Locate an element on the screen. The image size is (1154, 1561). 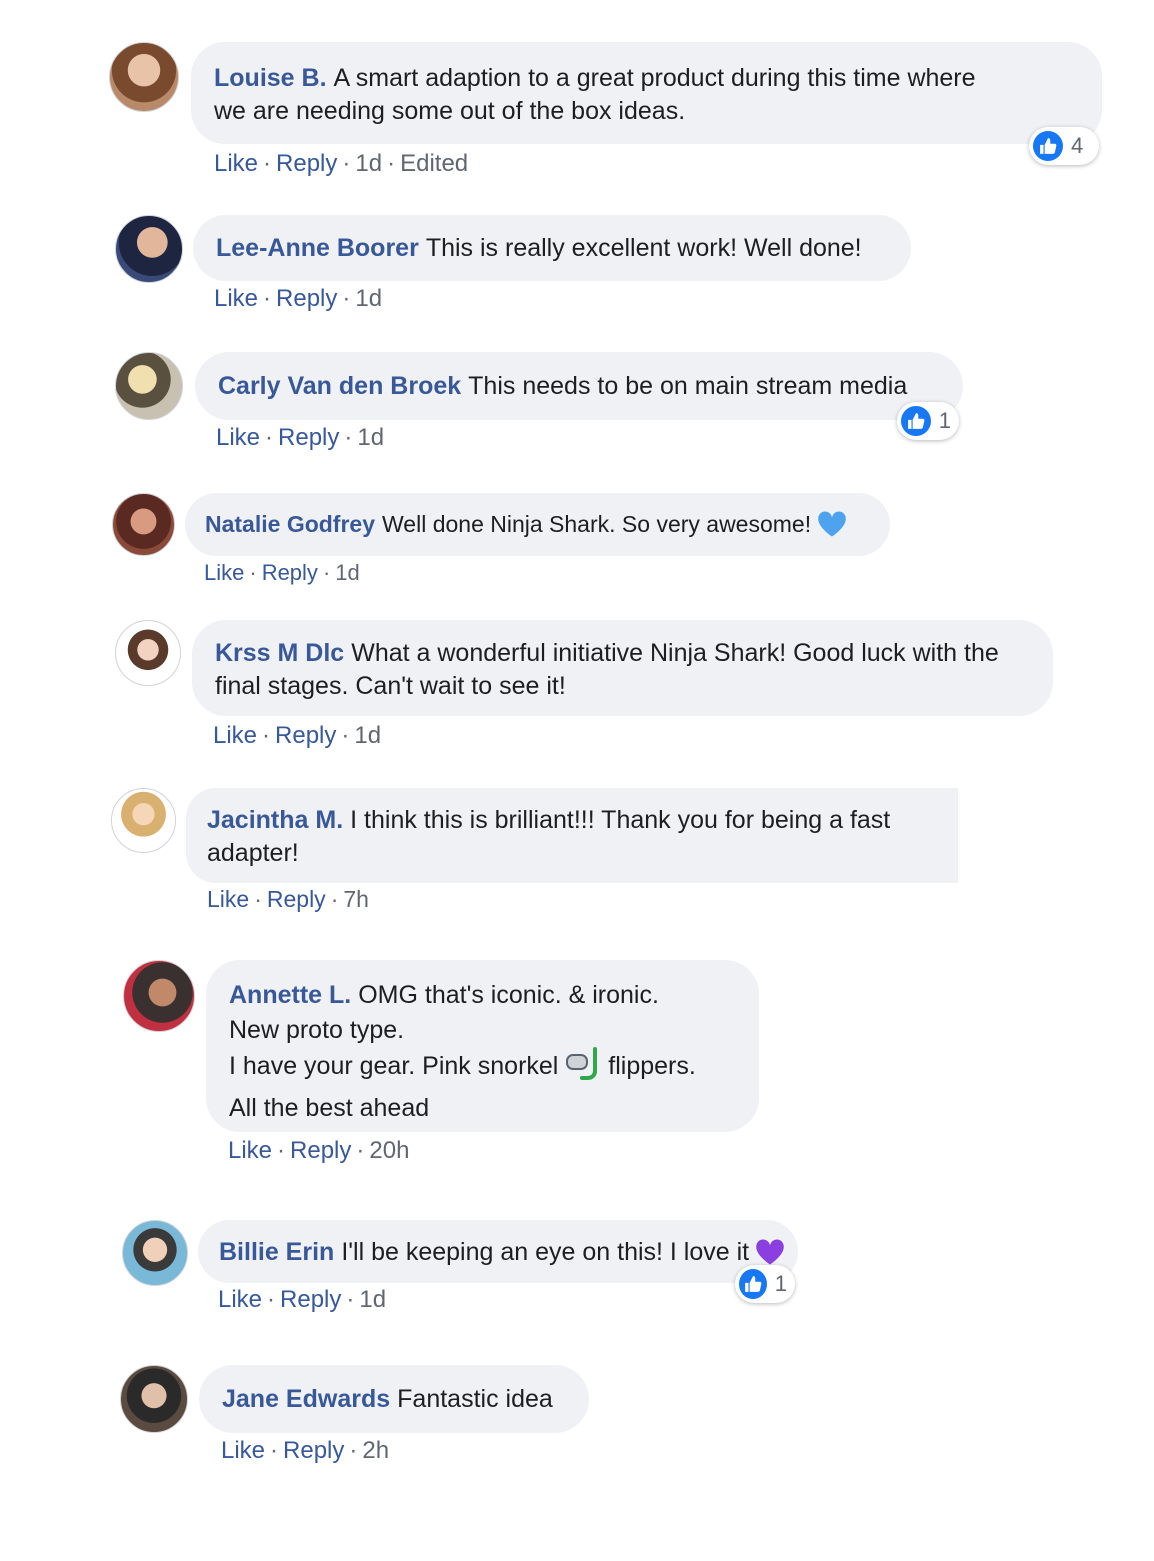
comment-text: final stages. Can't wait to see it! is located at coordinates (390, 686).